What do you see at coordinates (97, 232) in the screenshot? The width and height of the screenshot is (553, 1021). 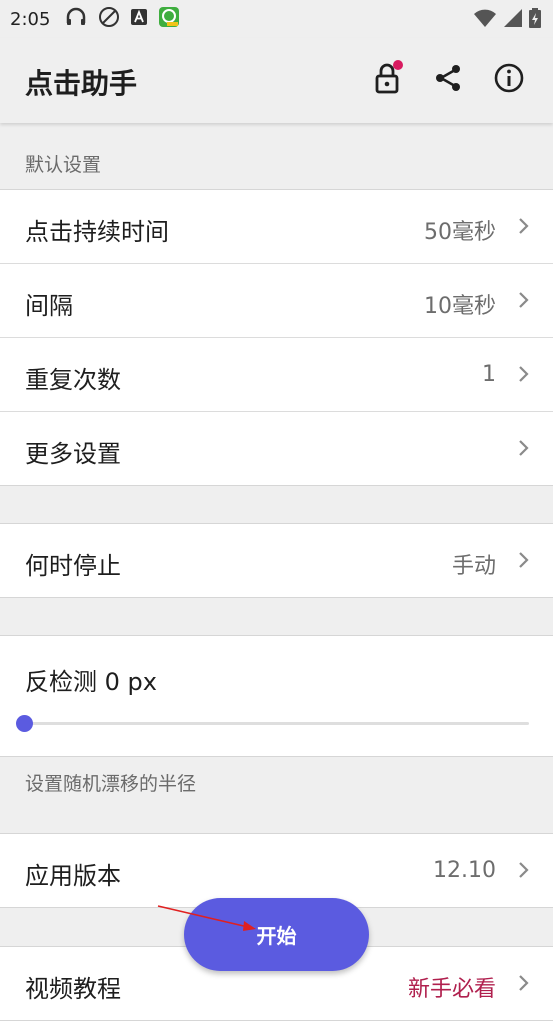 I see `setting-label: 点击持续时间` at bounding box center [97, 232].